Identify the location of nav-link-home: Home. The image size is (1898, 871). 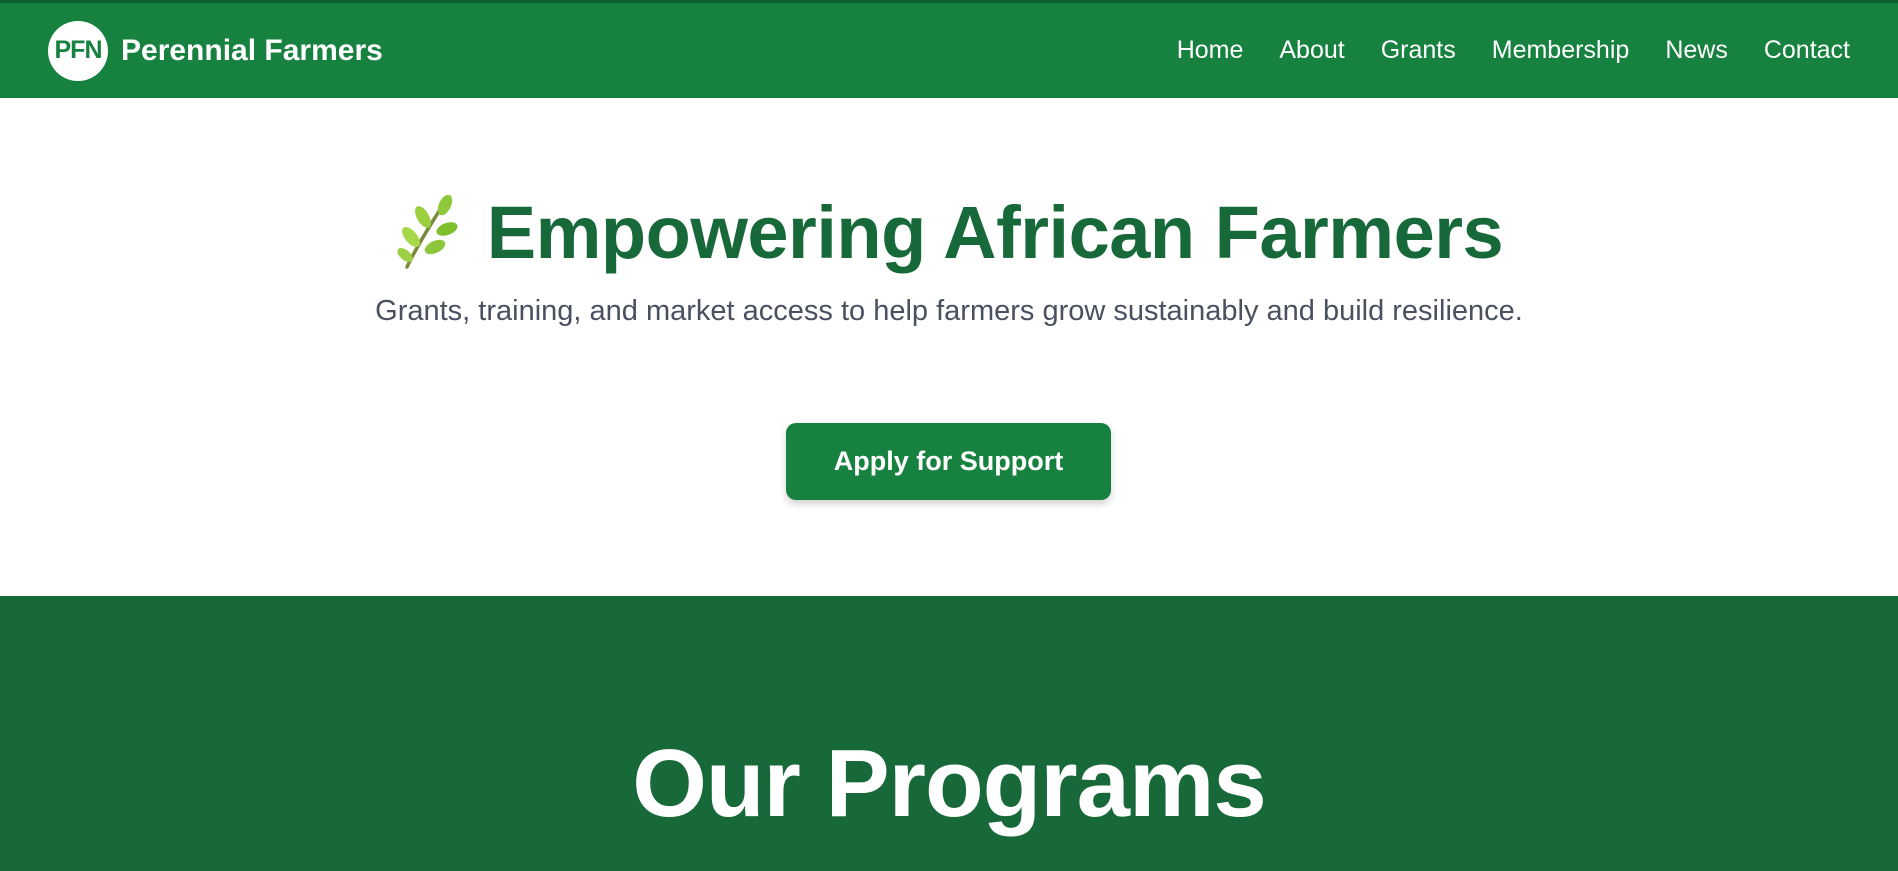
(1210, 50).